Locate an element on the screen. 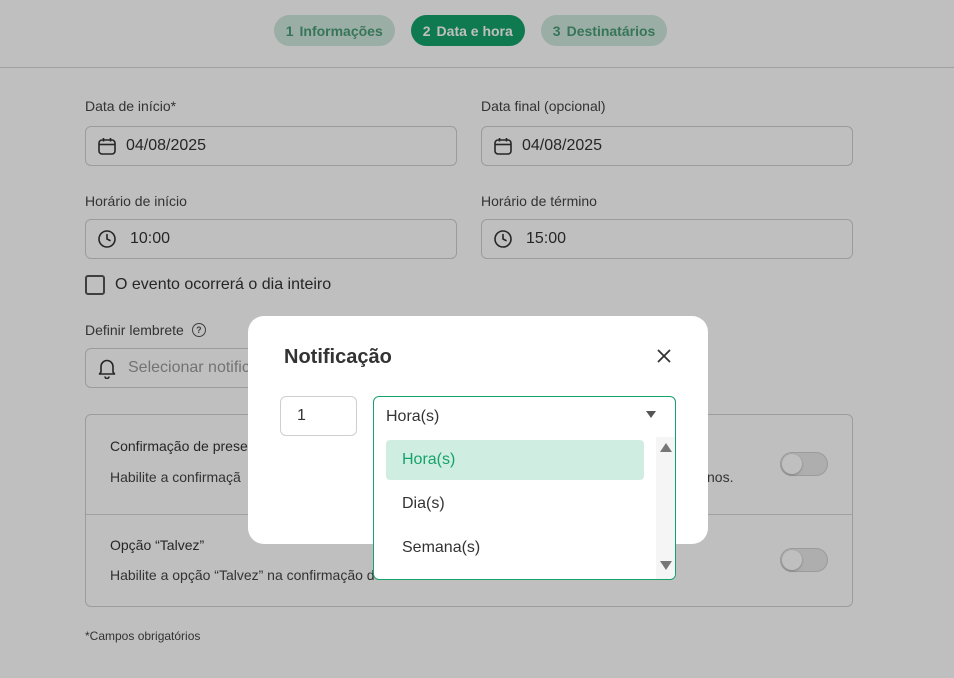  unit-option-dias: Dia(s) is located at coordinates (515, 504).